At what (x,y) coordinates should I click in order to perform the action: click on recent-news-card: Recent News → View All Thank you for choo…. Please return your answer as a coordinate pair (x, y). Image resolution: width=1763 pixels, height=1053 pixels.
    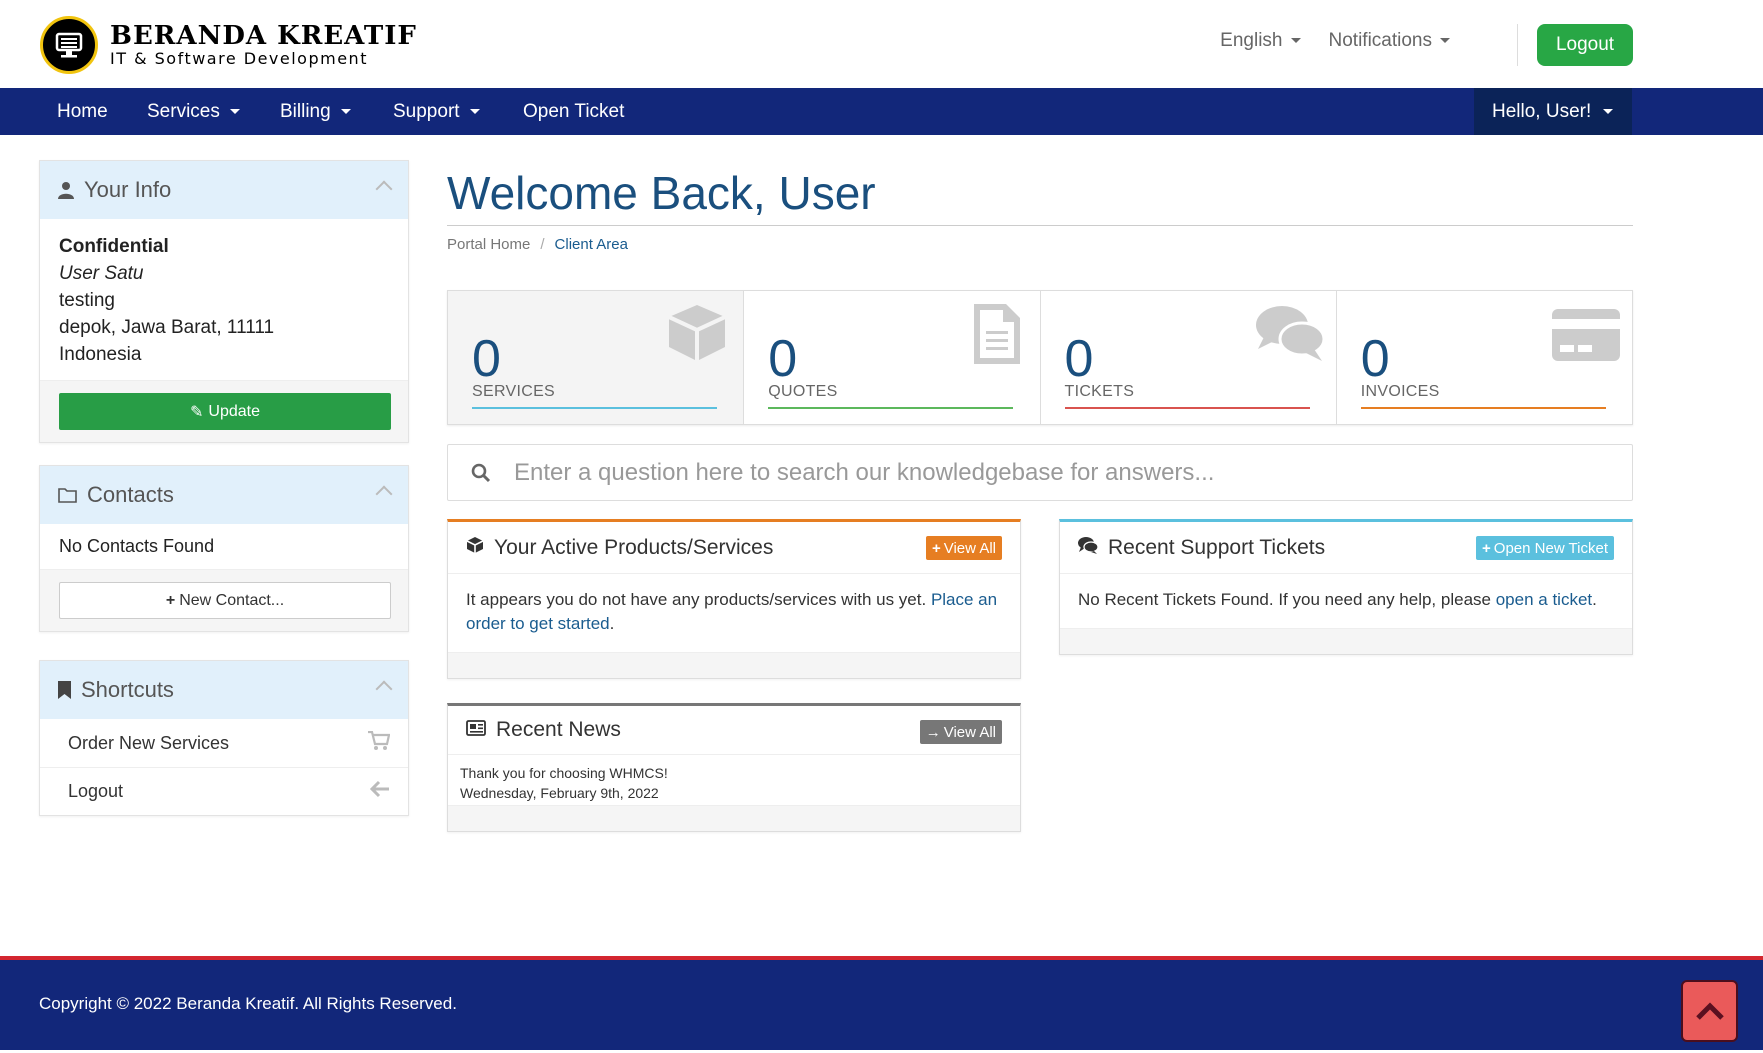
    Looking at the image, I should click on (734, 767).